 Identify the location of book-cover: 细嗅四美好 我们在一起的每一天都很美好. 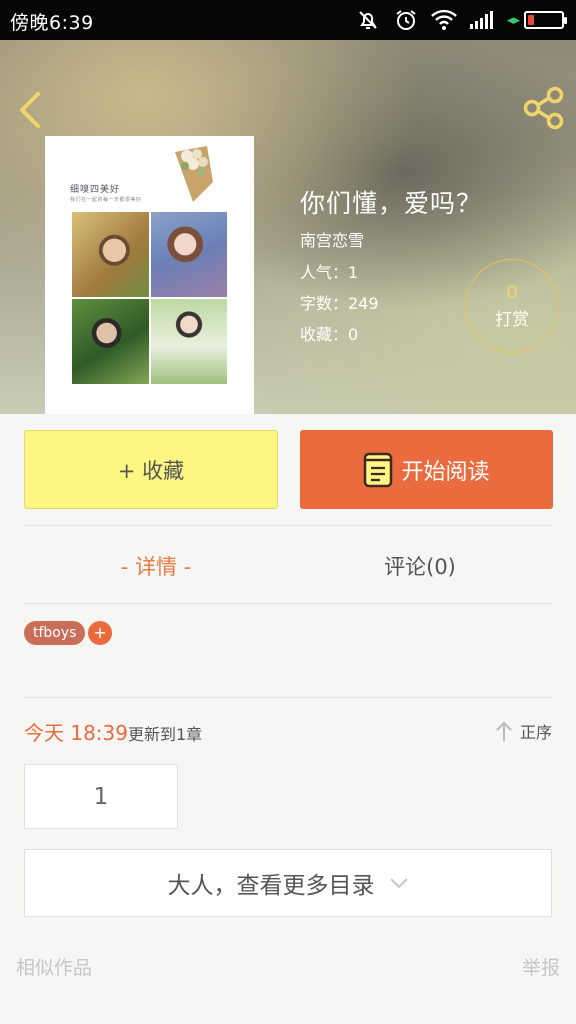
(149, 275).